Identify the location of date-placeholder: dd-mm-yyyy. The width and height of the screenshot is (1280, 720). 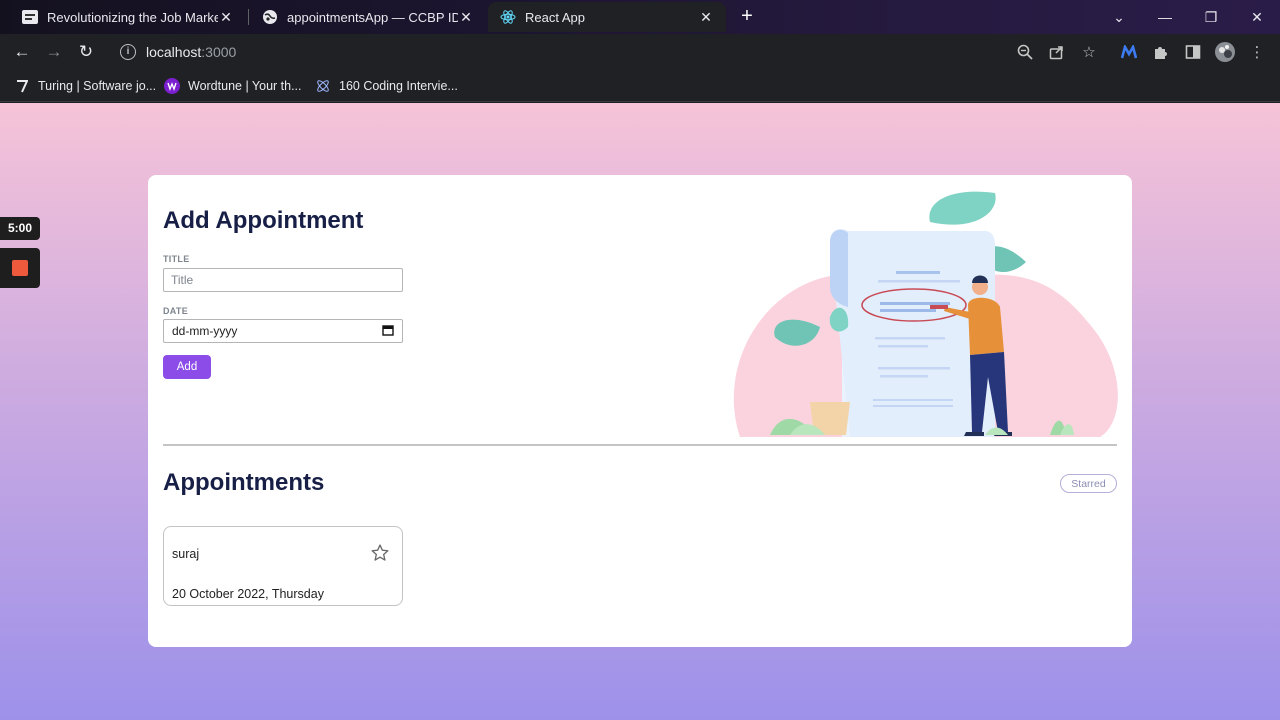
(205, 331).